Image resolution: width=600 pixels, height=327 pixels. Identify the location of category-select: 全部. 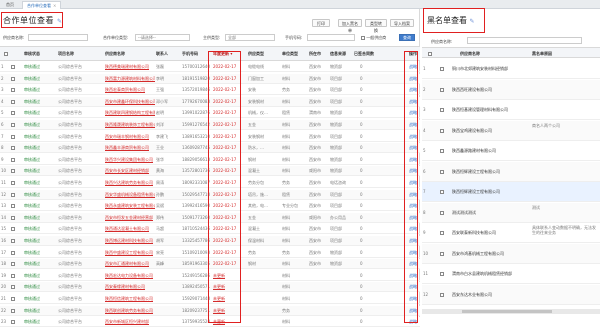
(250, 37).